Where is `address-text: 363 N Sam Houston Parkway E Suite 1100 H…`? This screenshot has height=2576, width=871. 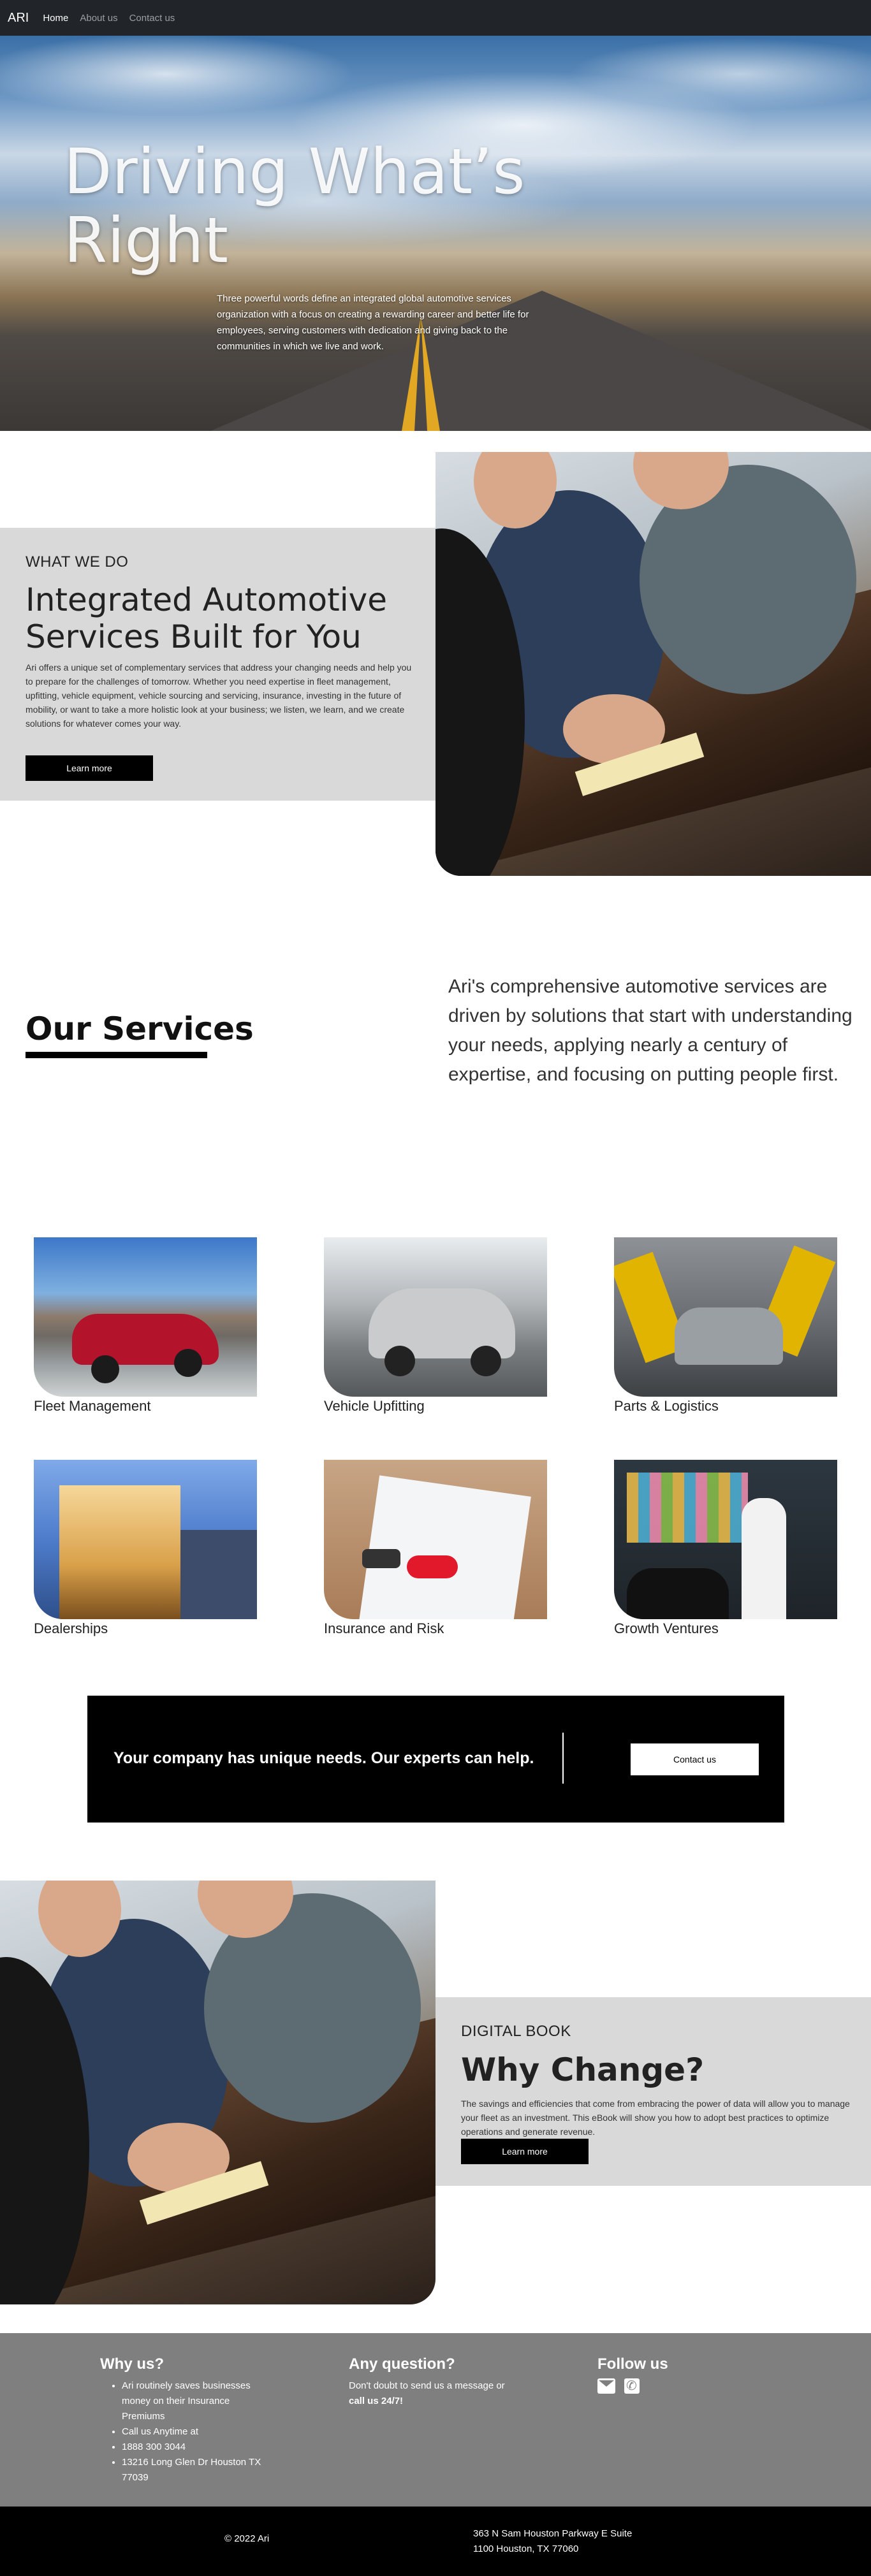 address-text: 363 N Sam Houston Parkway E Suite 1100 H… is located at coordinates (553, 2541).